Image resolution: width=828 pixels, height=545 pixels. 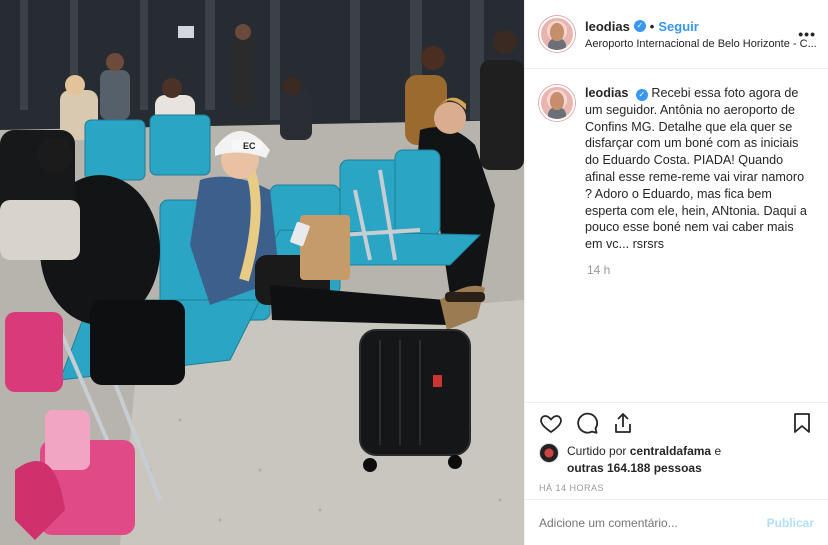 What do you see at coordinates (790, 523) in the screenshot?
I see `publish-button: Publicar` at bounding box center [790, 523].